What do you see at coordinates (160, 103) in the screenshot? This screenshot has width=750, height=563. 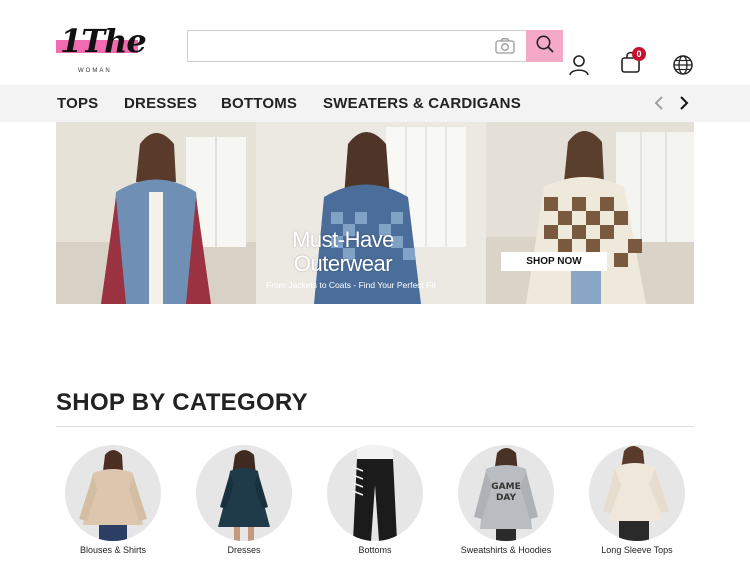 I see `nav-item-dresses: DRESSES` at bounding box center [160, 103].